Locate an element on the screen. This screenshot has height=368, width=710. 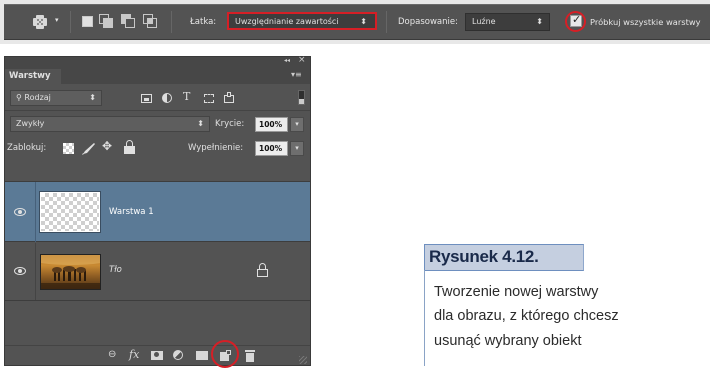
adaptation-dropdown: Luźne ⬍ is located at coordinates (507, 22).